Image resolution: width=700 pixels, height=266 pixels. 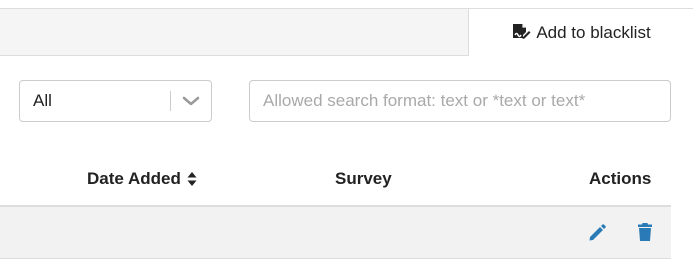 What do you see at coordinates (363, 178) in the screenshot?
I see `column-header-survey: Survey` at bounding box center [363, 178].